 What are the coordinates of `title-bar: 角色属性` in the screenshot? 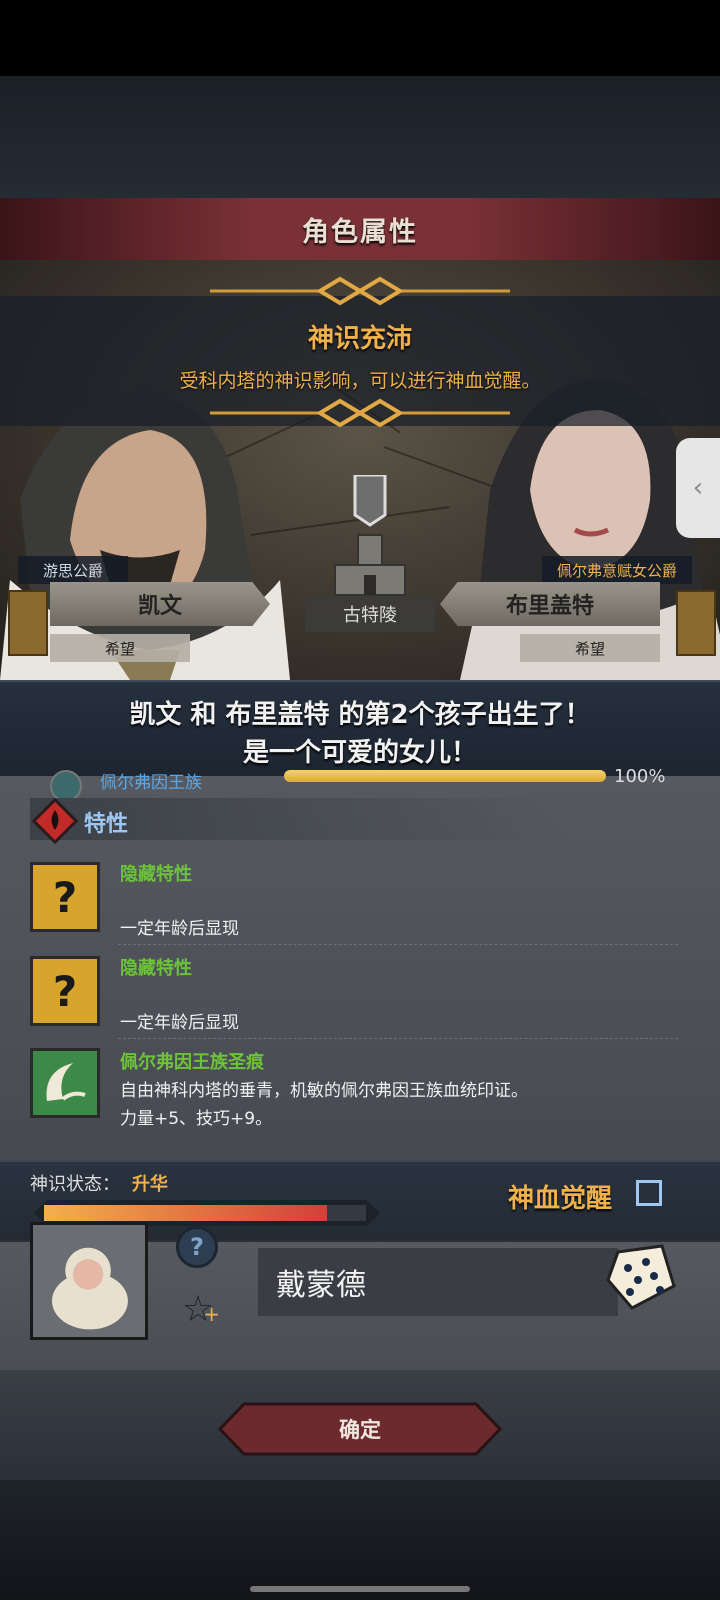 It's located at (360, 229).